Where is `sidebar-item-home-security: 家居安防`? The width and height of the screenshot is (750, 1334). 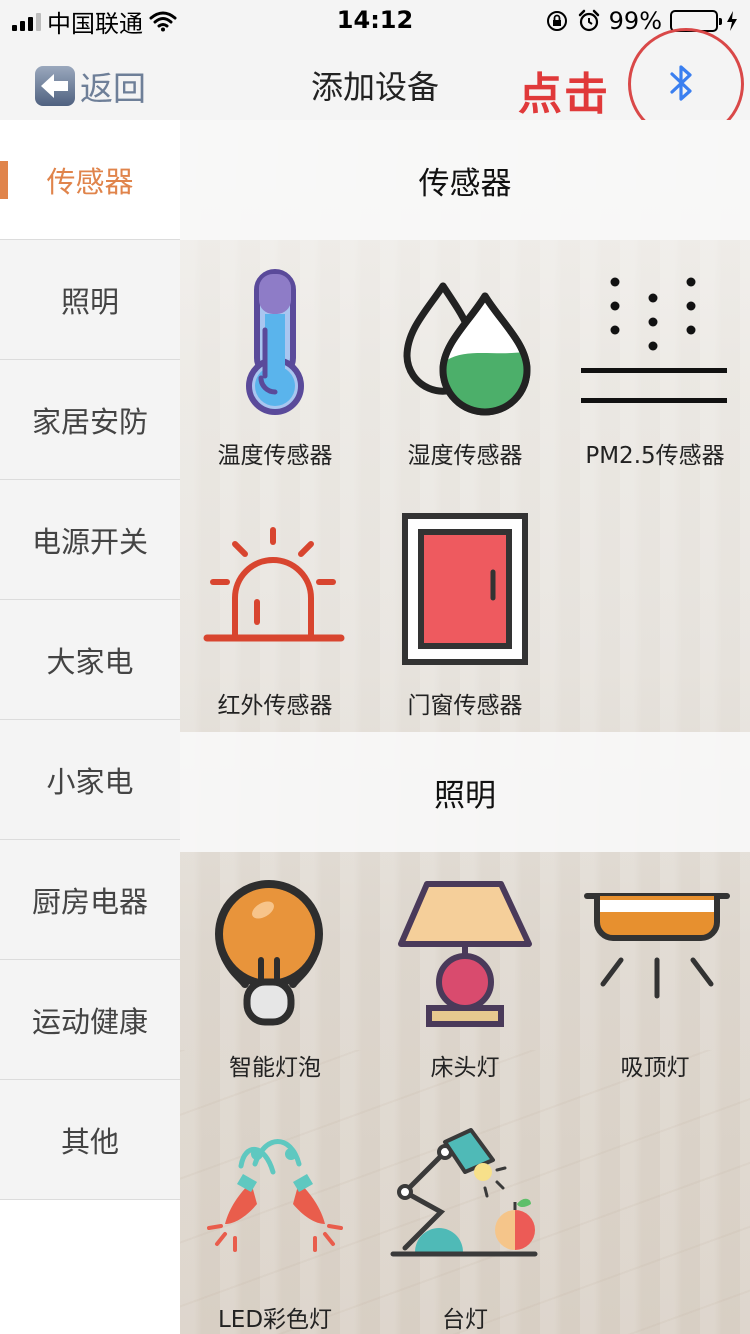
sidebar-item-home-security: 家居安防 is located at coordinates (90, 420).